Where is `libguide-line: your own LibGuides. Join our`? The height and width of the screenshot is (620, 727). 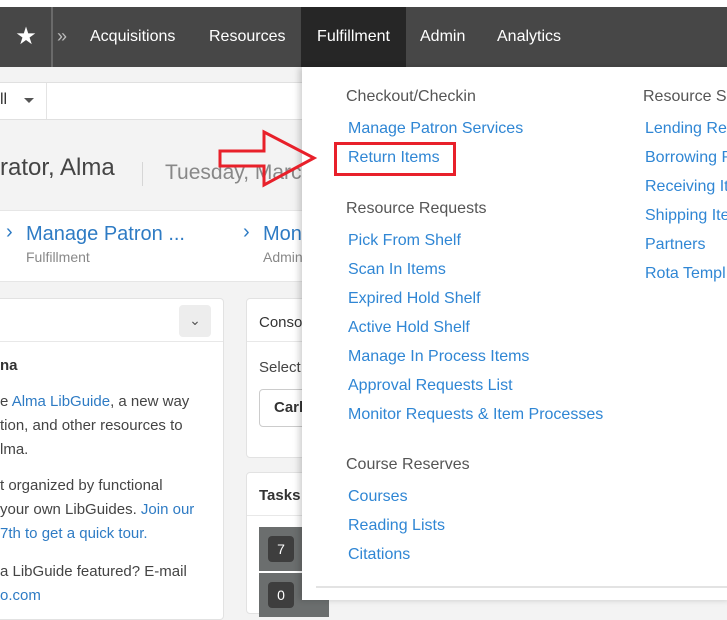 libguide-line: your own LibGuides. Join our is located at coordinates (97, 510).